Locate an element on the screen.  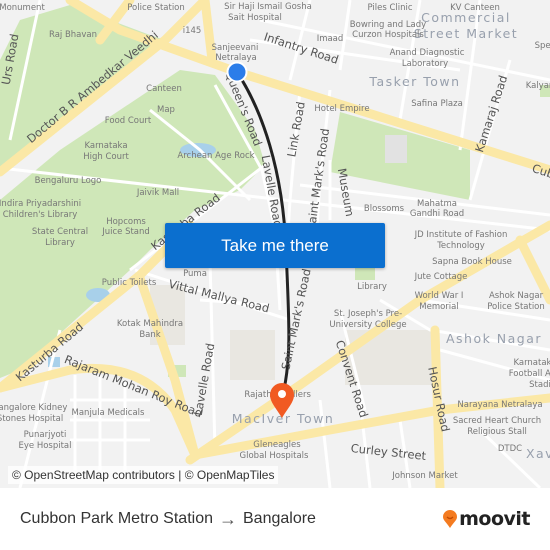
poi-label: llers is located at coordinates (302, 395).